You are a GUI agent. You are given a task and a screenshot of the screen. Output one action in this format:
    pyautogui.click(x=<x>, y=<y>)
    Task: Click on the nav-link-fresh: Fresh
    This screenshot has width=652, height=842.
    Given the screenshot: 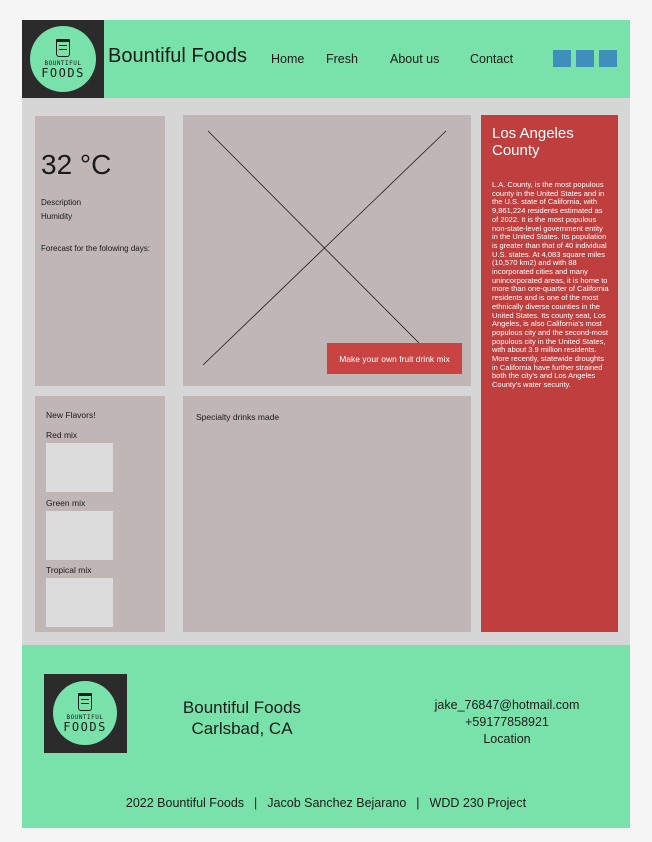 What is the action you would take?
    pyautogui.click(x=342, y=59)
    